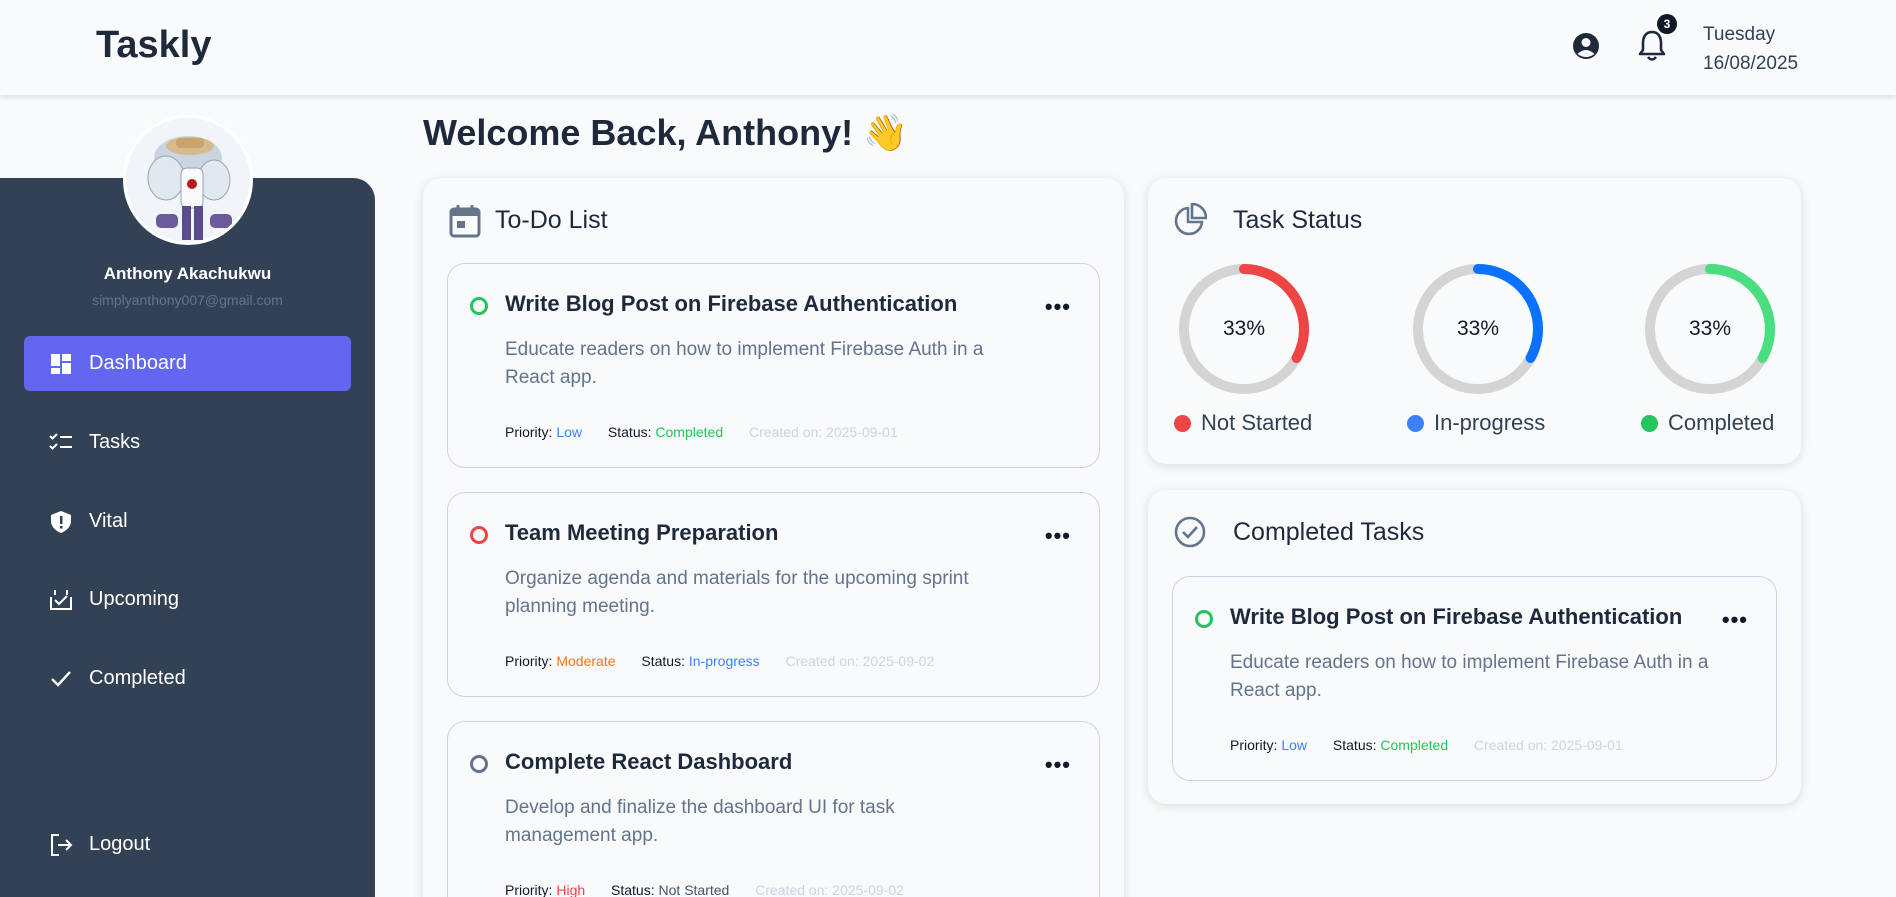 The height and width of the screenshot is (897, 1896). Describe the element at coordinates (1190, 219) in the screenshot. I see `pie-chart-icon` at that location.